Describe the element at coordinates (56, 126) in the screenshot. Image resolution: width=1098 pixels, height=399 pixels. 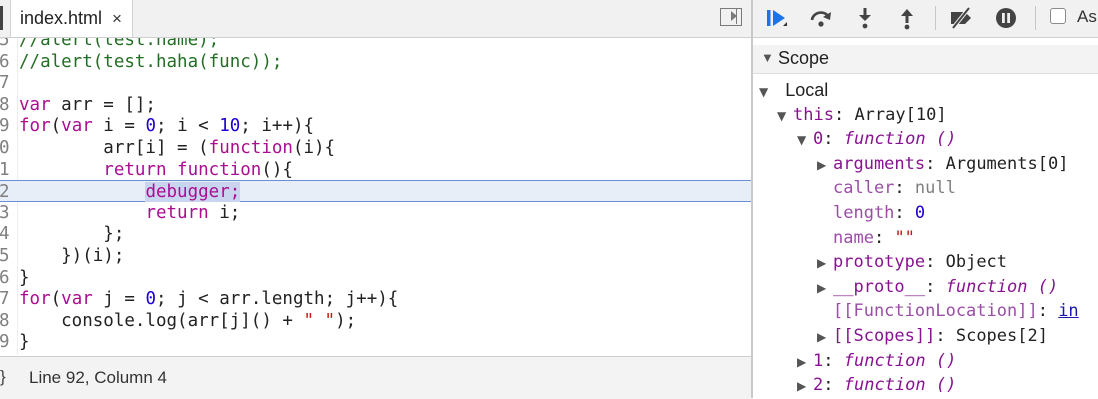
I see `code-token: (` at that location.